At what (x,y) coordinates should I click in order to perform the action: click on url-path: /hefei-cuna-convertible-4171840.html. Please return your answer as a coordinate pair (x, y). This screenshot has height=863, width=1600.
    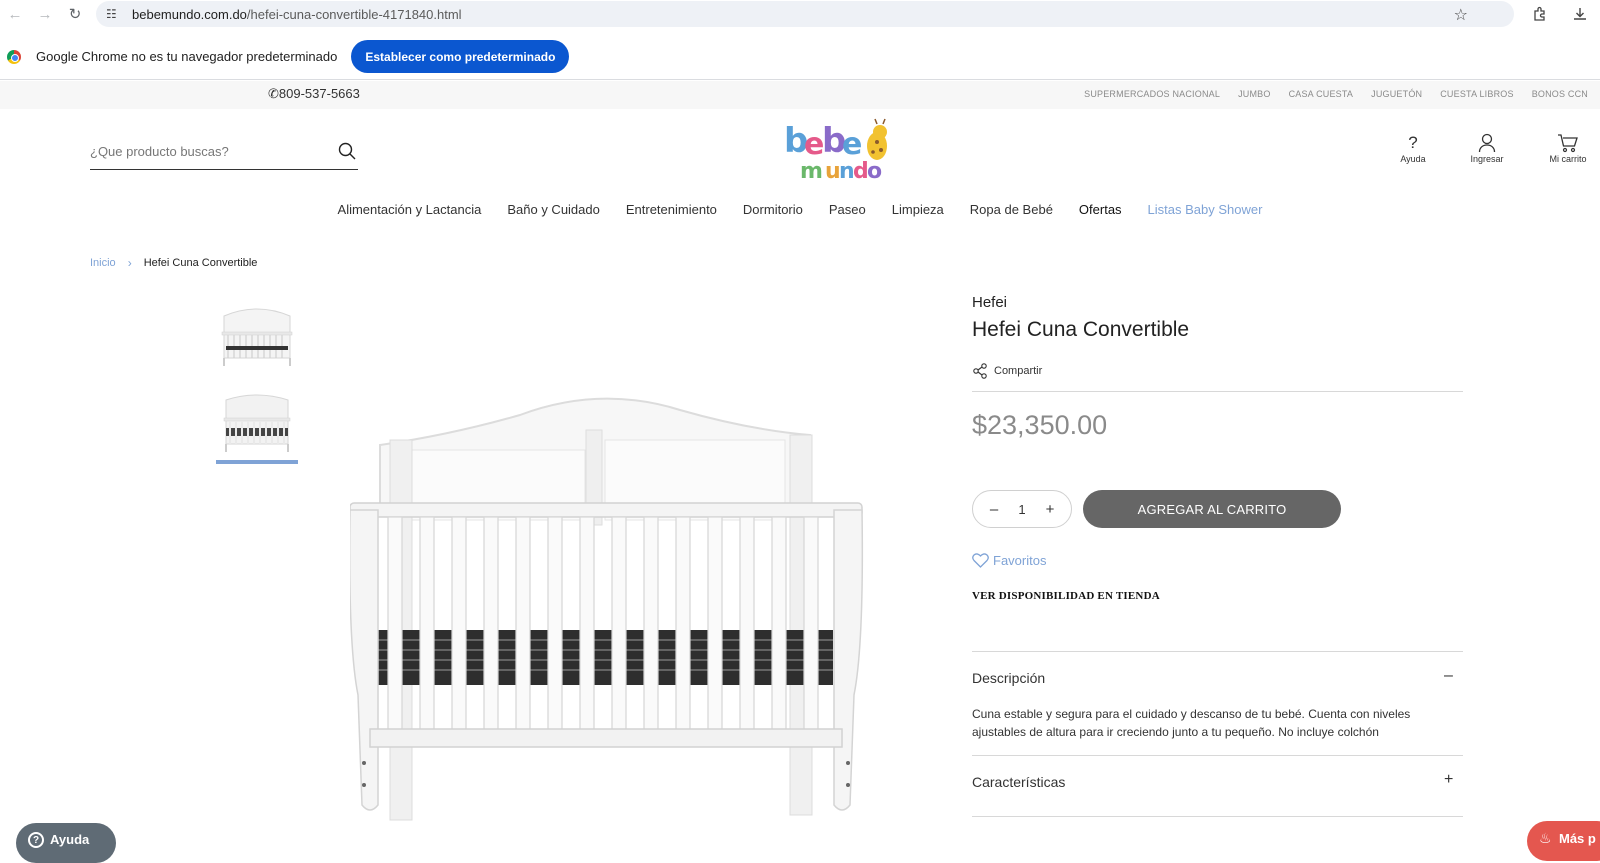
    Looking at the image, I should click on (354, 14).